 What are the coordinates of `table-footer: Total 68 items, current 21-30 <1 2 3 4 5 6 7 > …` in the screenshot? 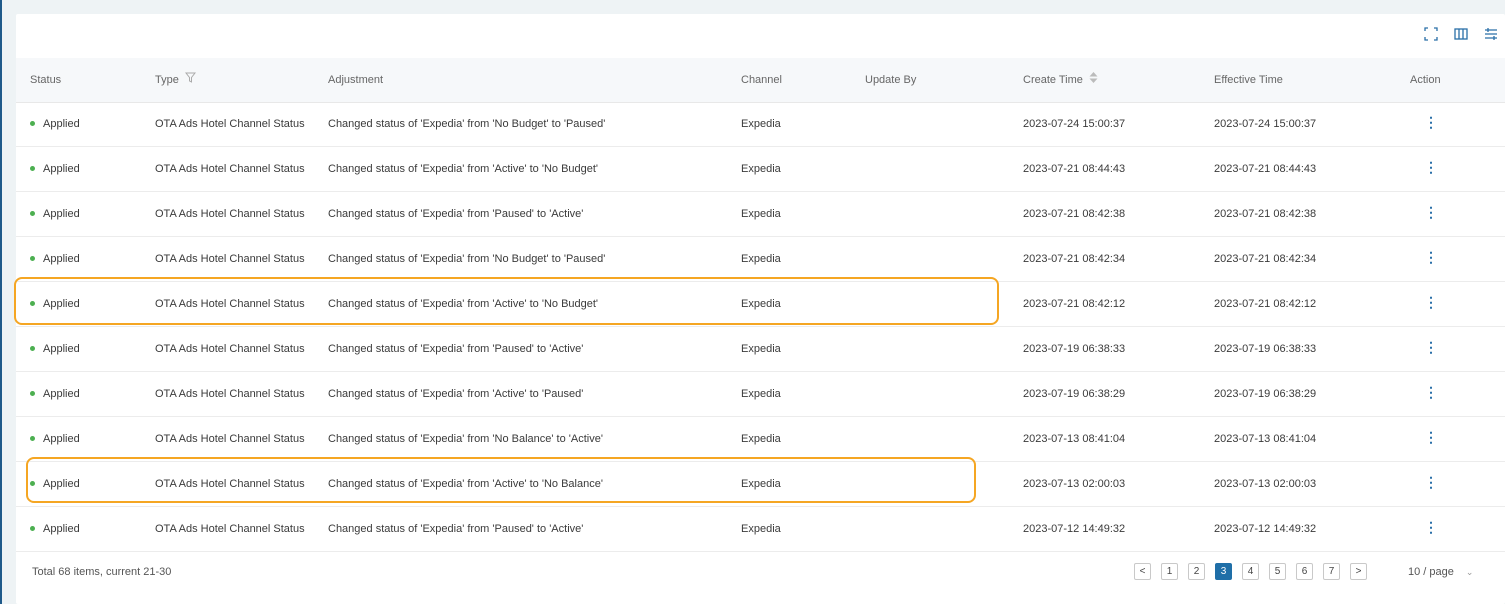 It's located at (760, 572).